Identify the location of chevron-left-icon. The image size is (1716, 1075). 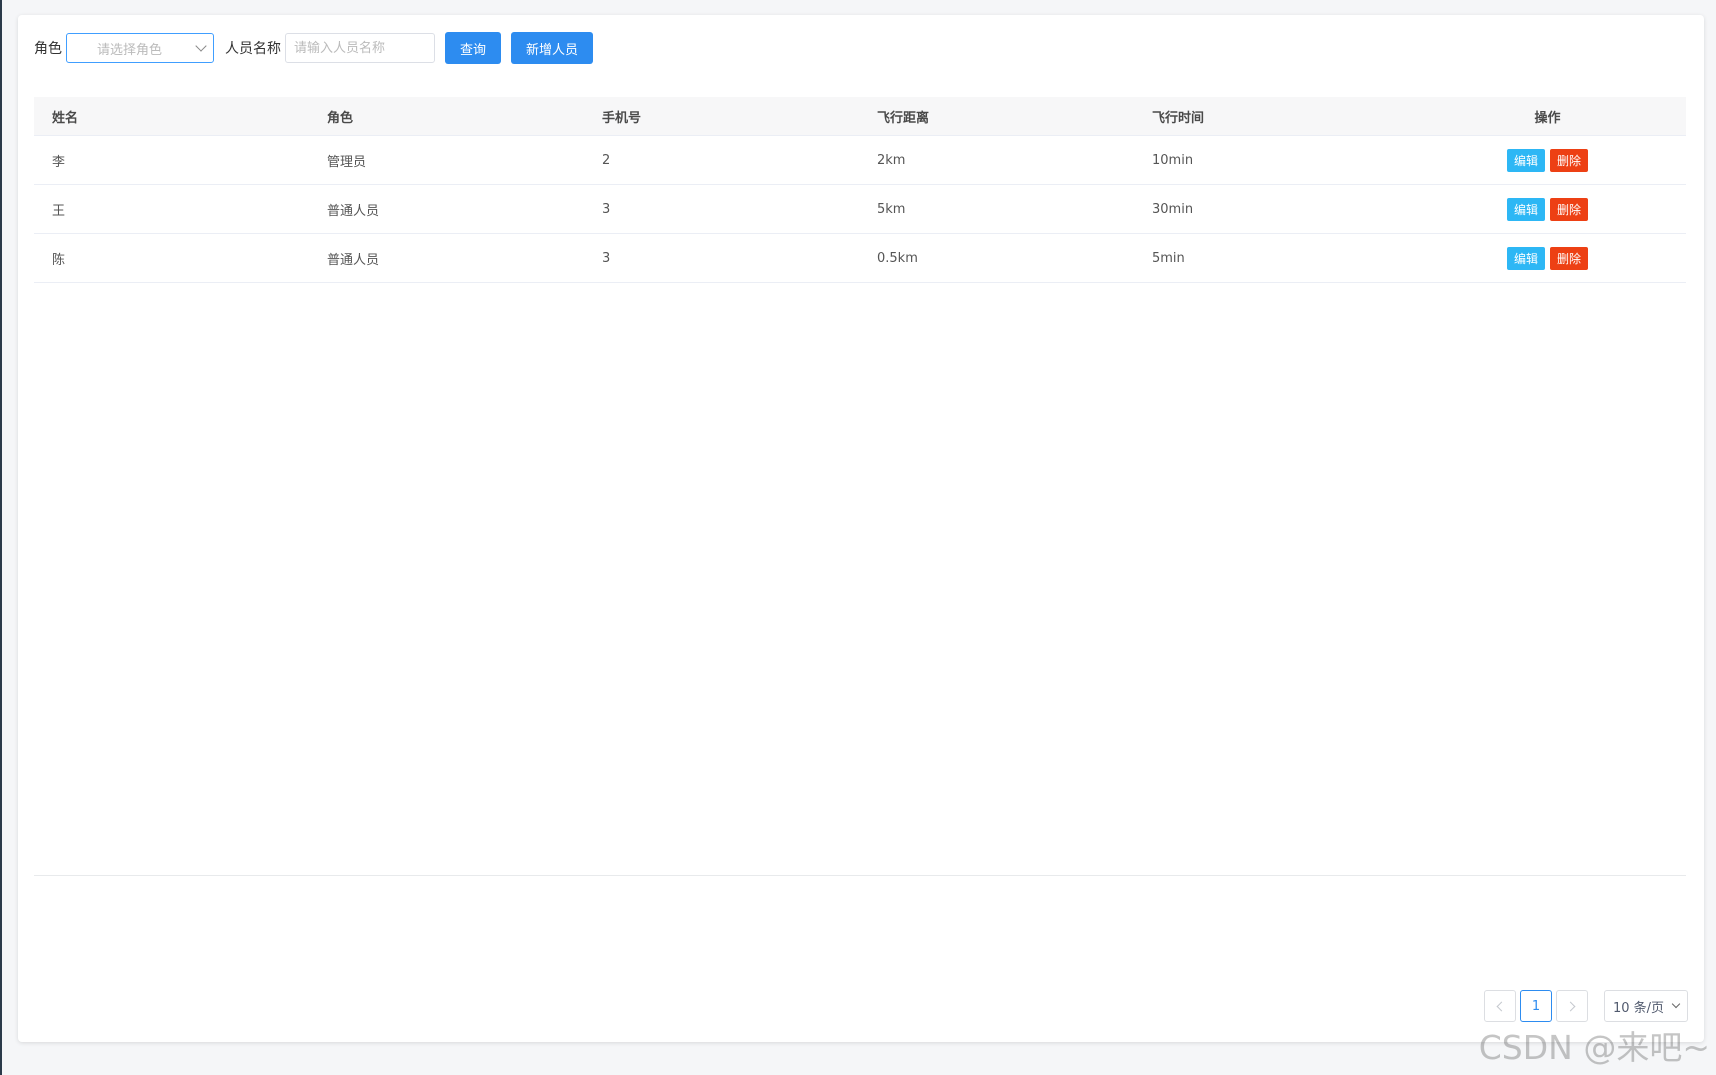
(1501, 1006).